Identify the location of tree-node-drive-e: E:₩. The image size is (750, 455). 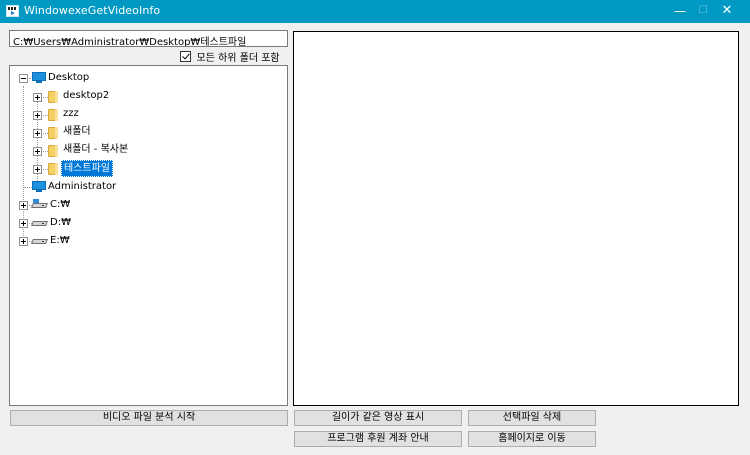
(60, 240).